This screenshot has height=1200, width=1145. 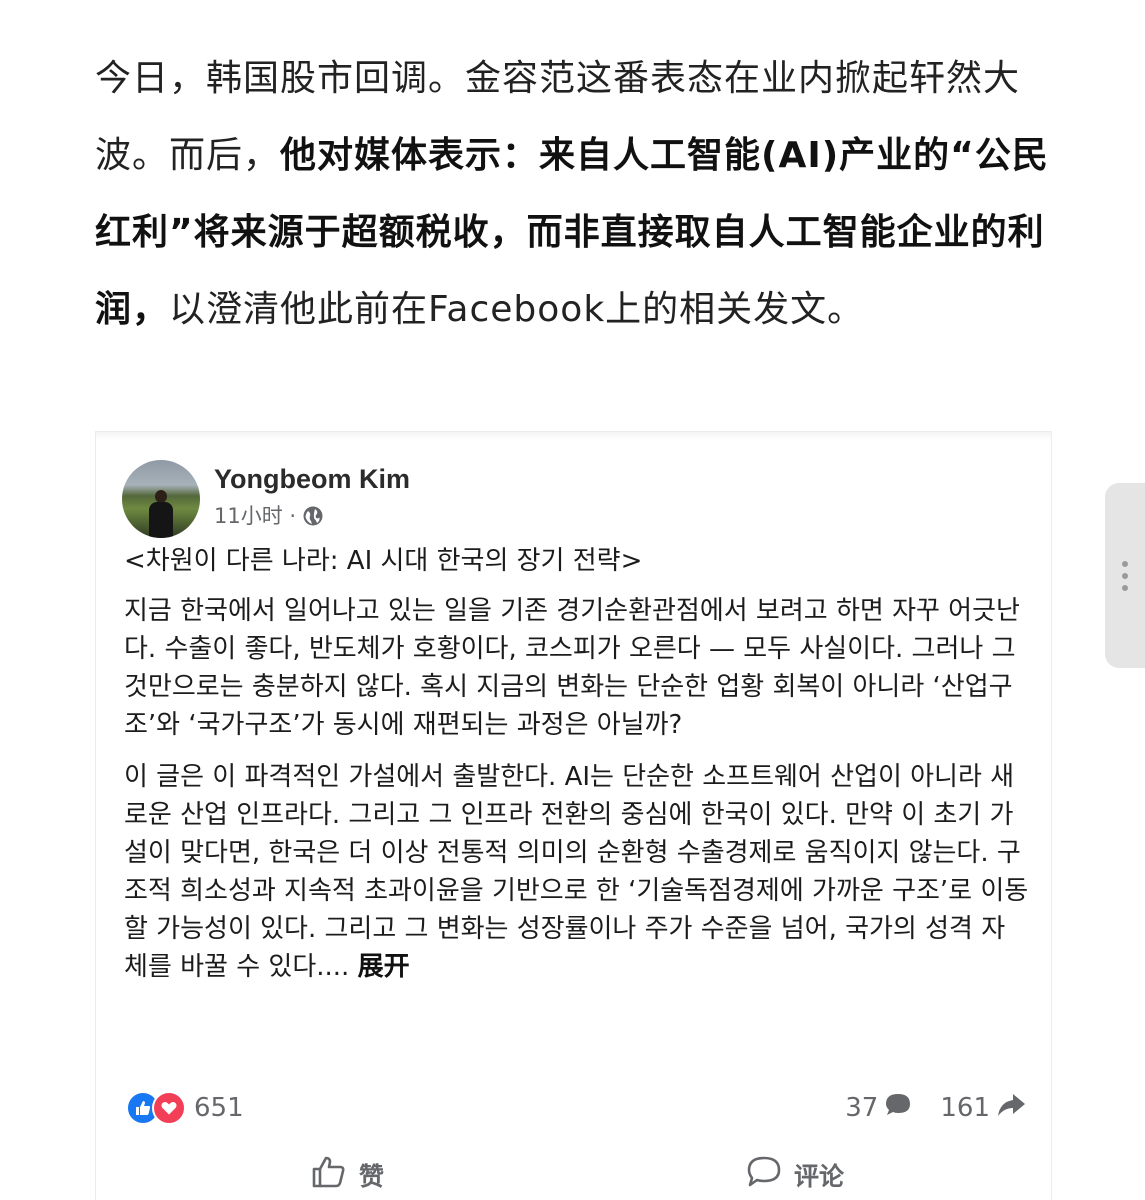 What do you see at coordinates (574, 1175) in the screenshot?
I see `action-row: 赞 评论` at bounding box center [574, 1175].